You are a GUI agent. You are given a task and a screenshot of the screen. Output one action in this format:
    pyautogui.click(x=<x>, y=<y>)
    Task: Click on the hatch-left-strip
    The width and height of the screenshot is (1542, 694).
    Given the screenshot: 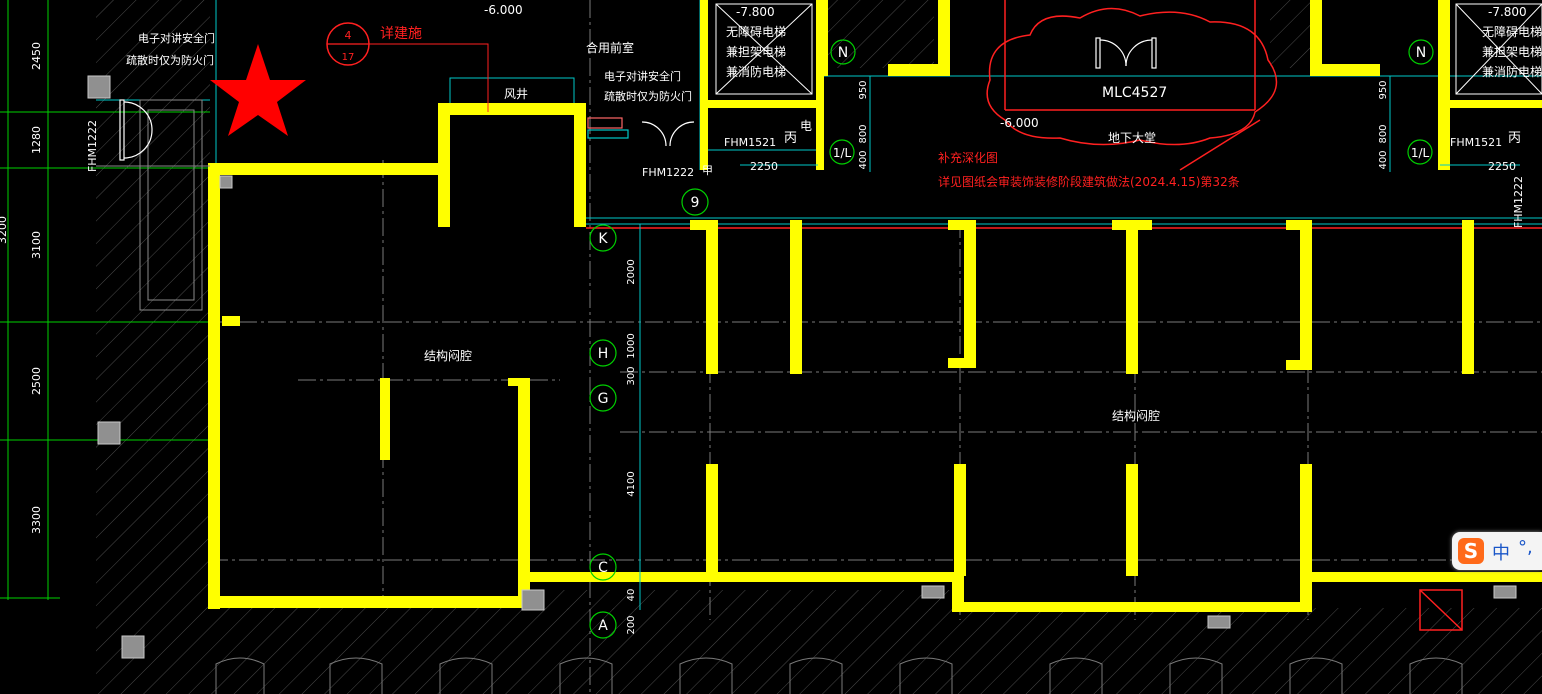 What is the action you would take?
    pyautogui.click(x=153, y=347)
    